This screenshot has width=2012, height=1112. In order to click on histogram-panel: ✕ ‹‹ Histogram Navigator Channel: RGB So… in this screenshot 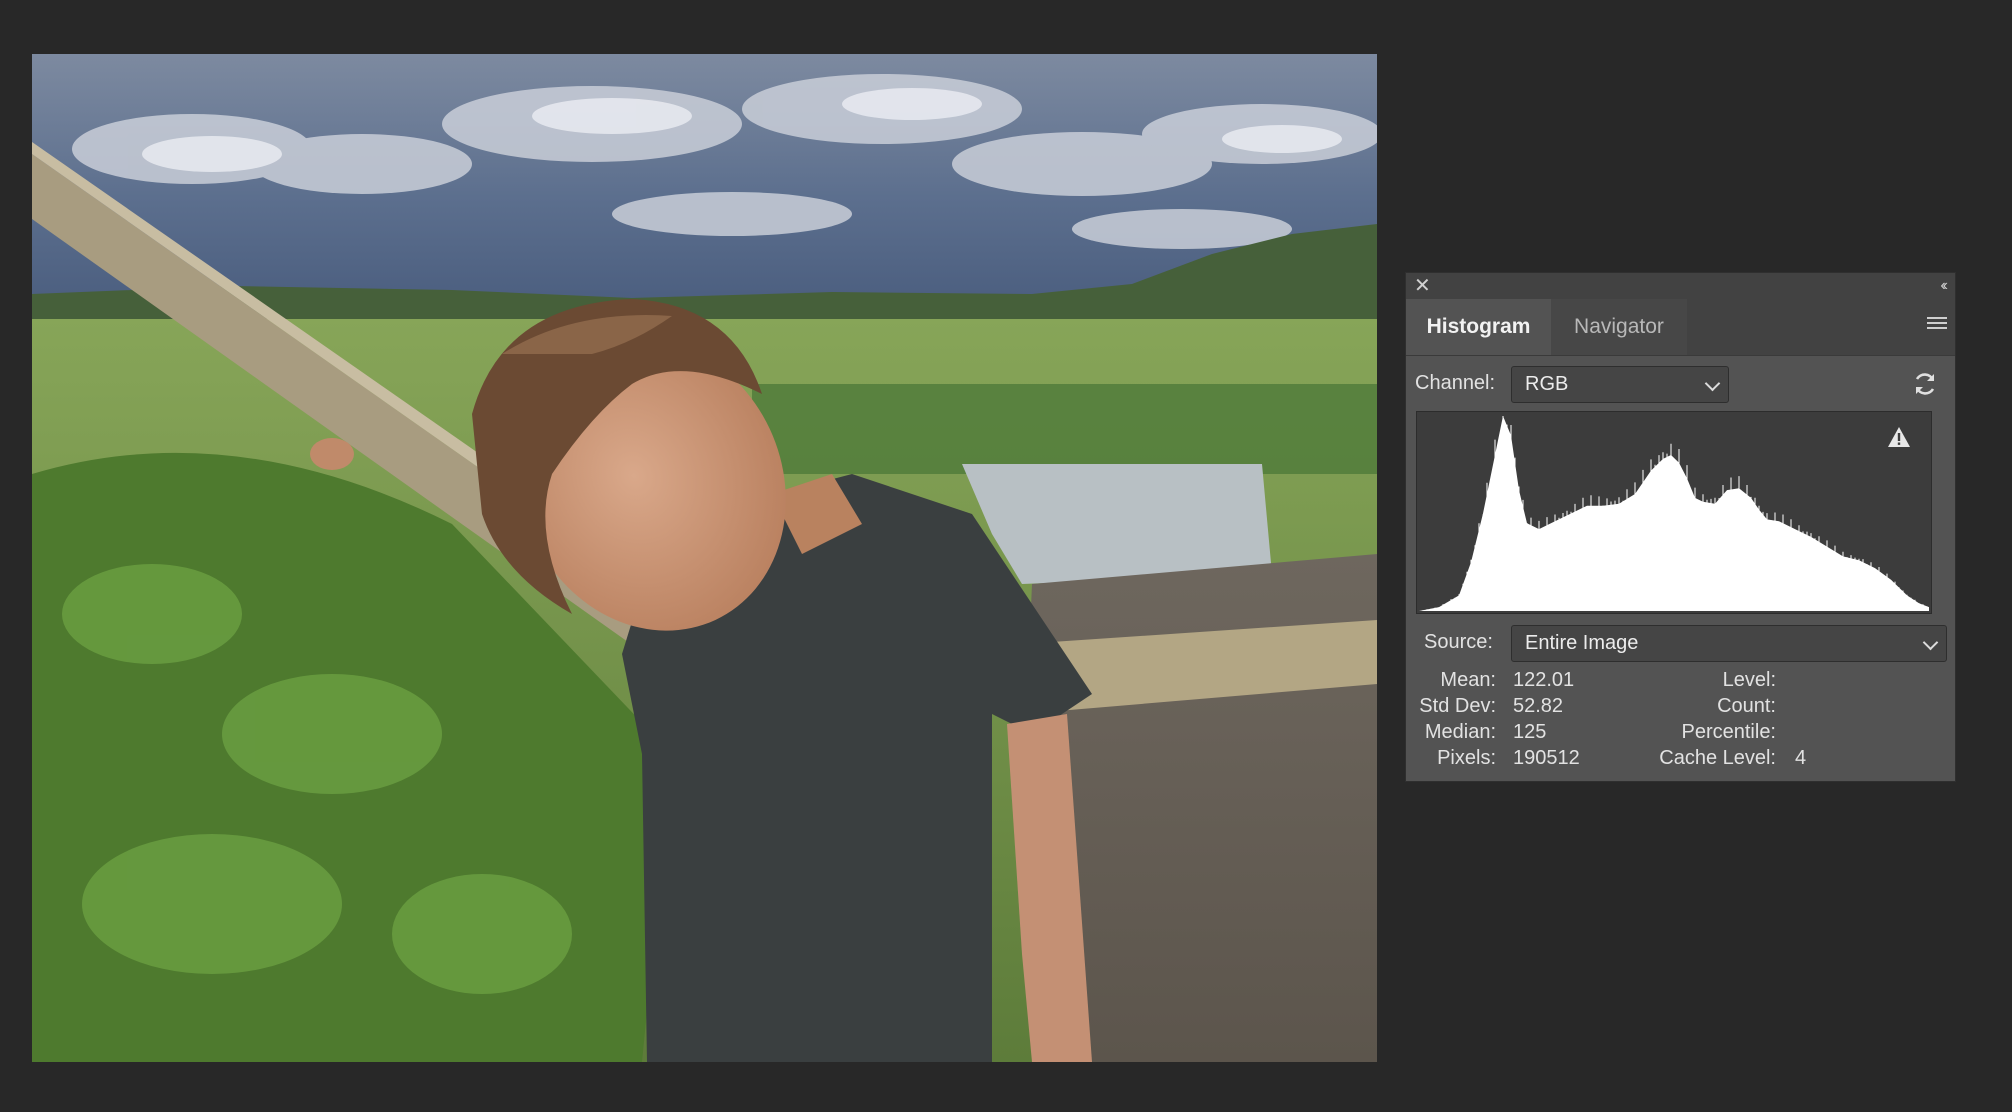, I will do `click(1680, 527)`.